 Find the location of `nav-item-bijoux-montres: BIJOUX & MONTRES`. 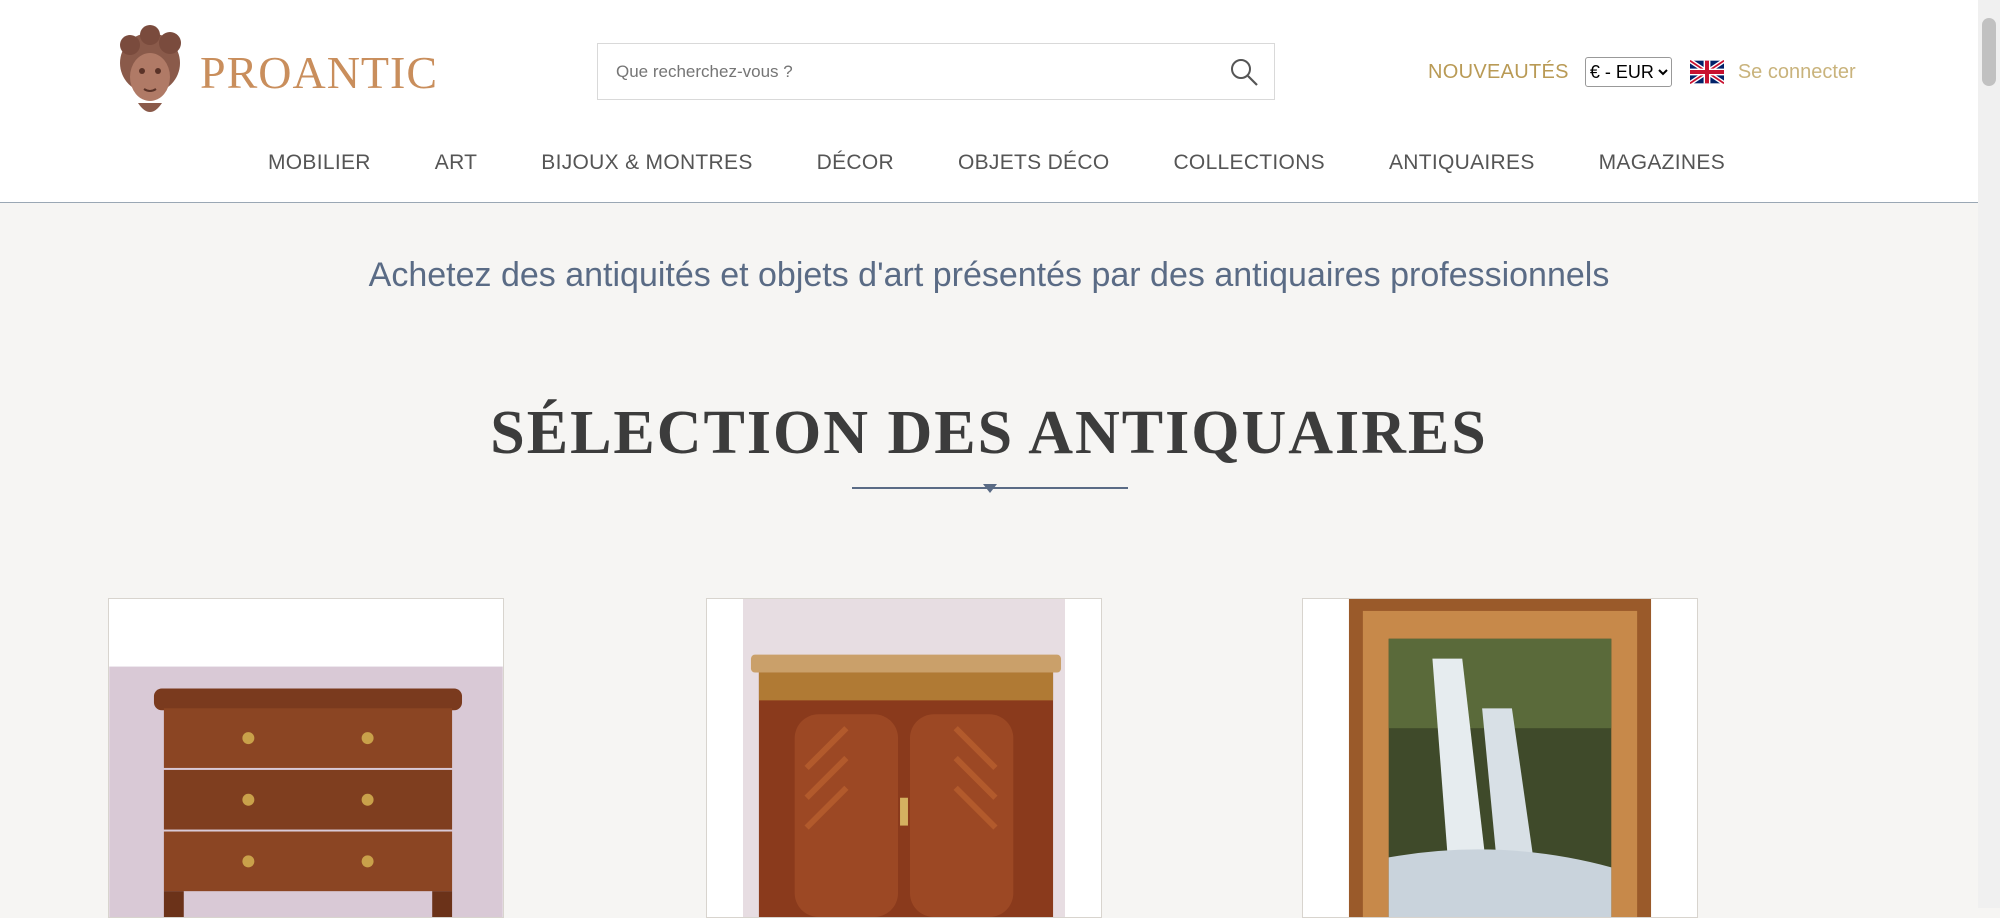

nav-item-bijoux-montres: BIJOUX & MONTRES is located at coordinates (646, 163).